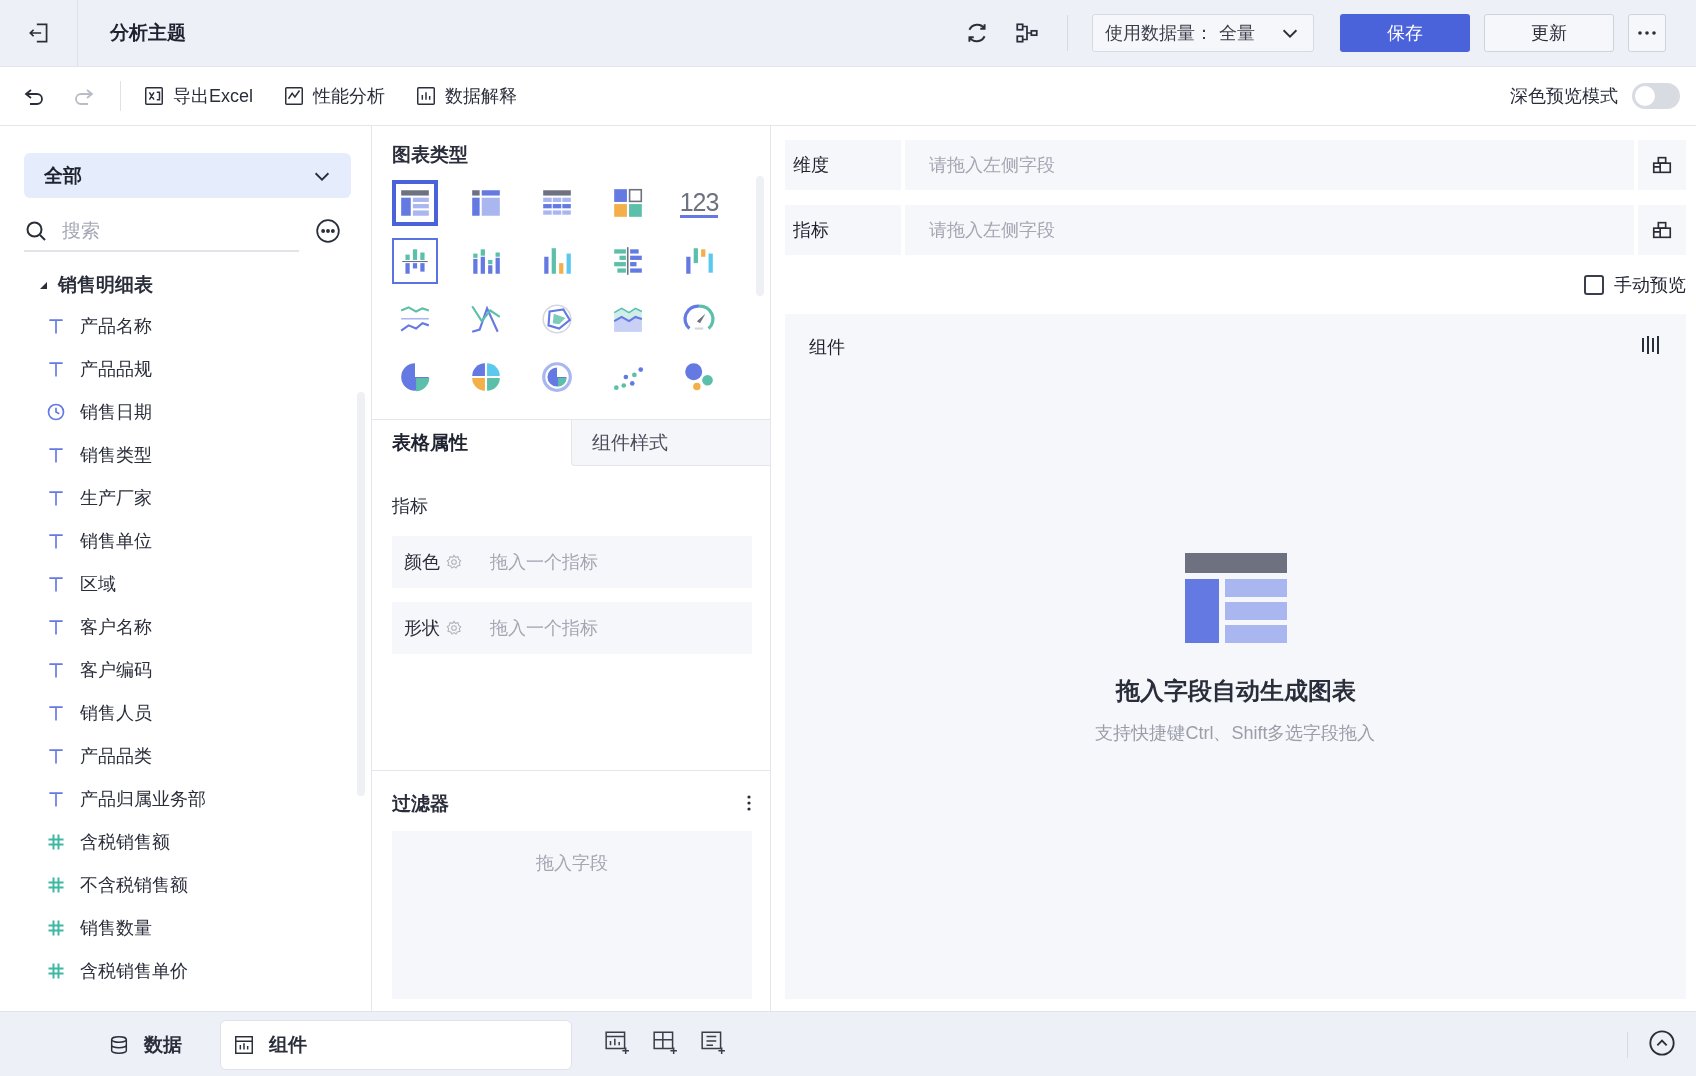 The width and height of the screenshot is (1696, 1076). Describe the element at coordinates (557, 319) in the screenshot. I see `radar-chart-icon` at that location.